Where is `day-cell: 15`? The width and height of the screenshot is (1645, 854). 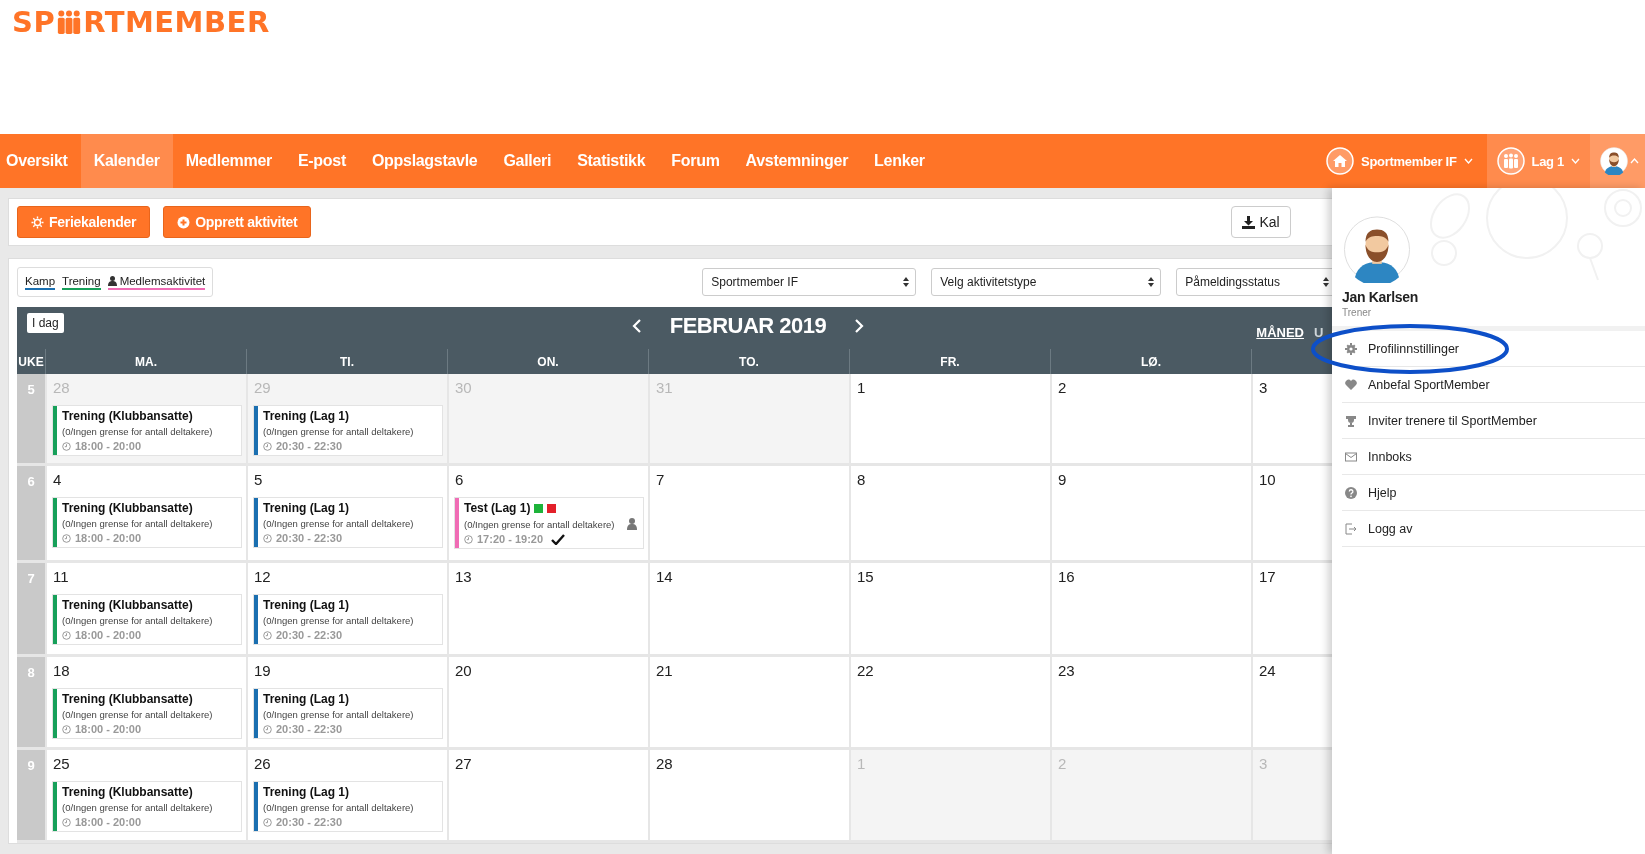 day-cell: 15 is located at coordinates (949, 610).